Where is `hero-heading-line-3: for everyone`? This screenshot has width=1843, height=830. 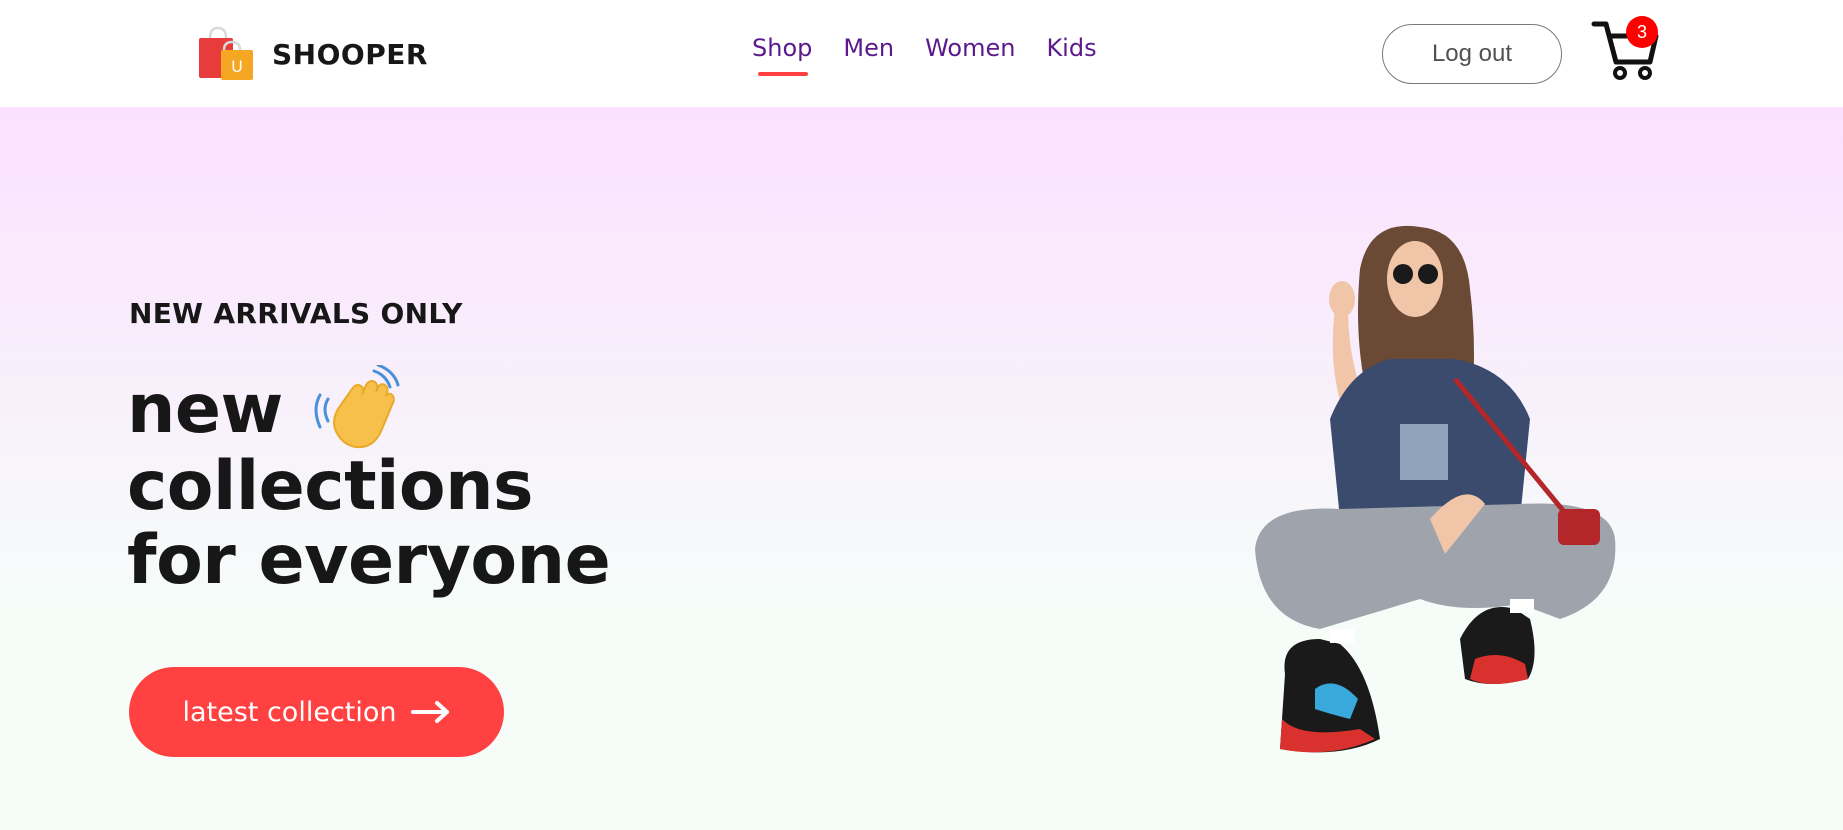 hero-heading-line-3: for everyone is located at coordinates (369, 560).